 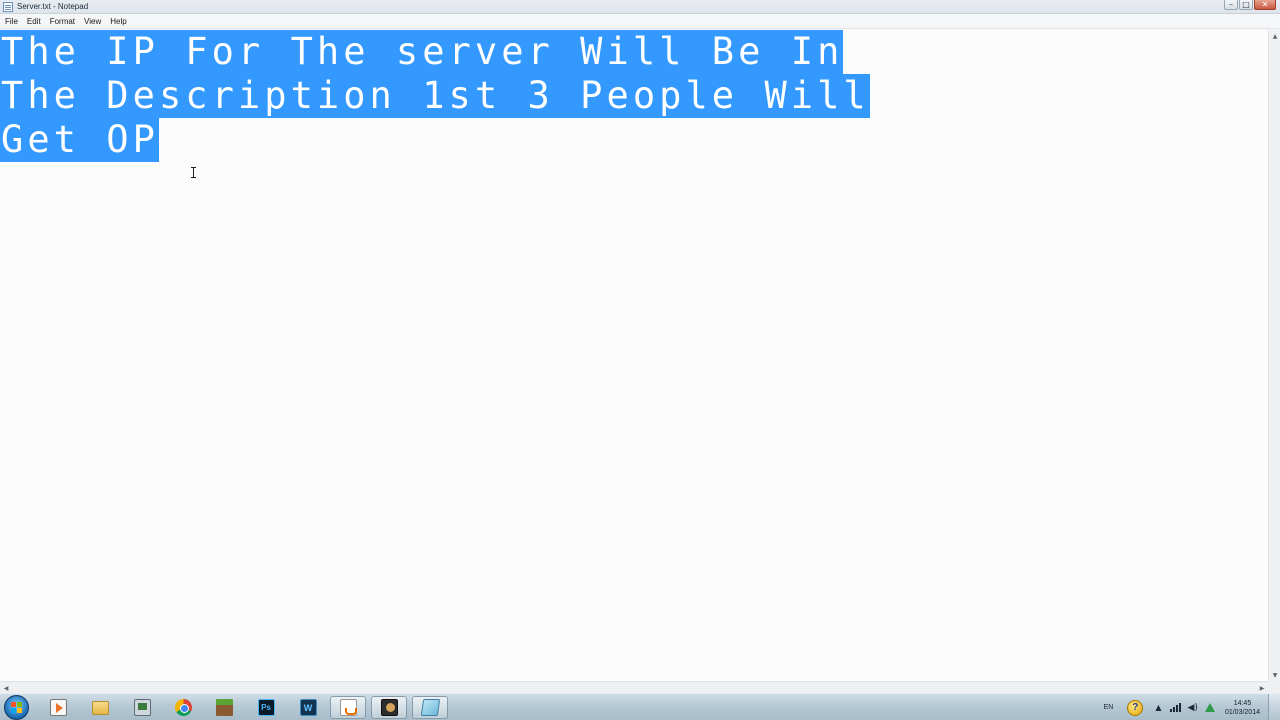 What do you see at coordinates (1231, 5) in the screenshot?
I see `minimize-button: –` at bounding box center [1231, 5].